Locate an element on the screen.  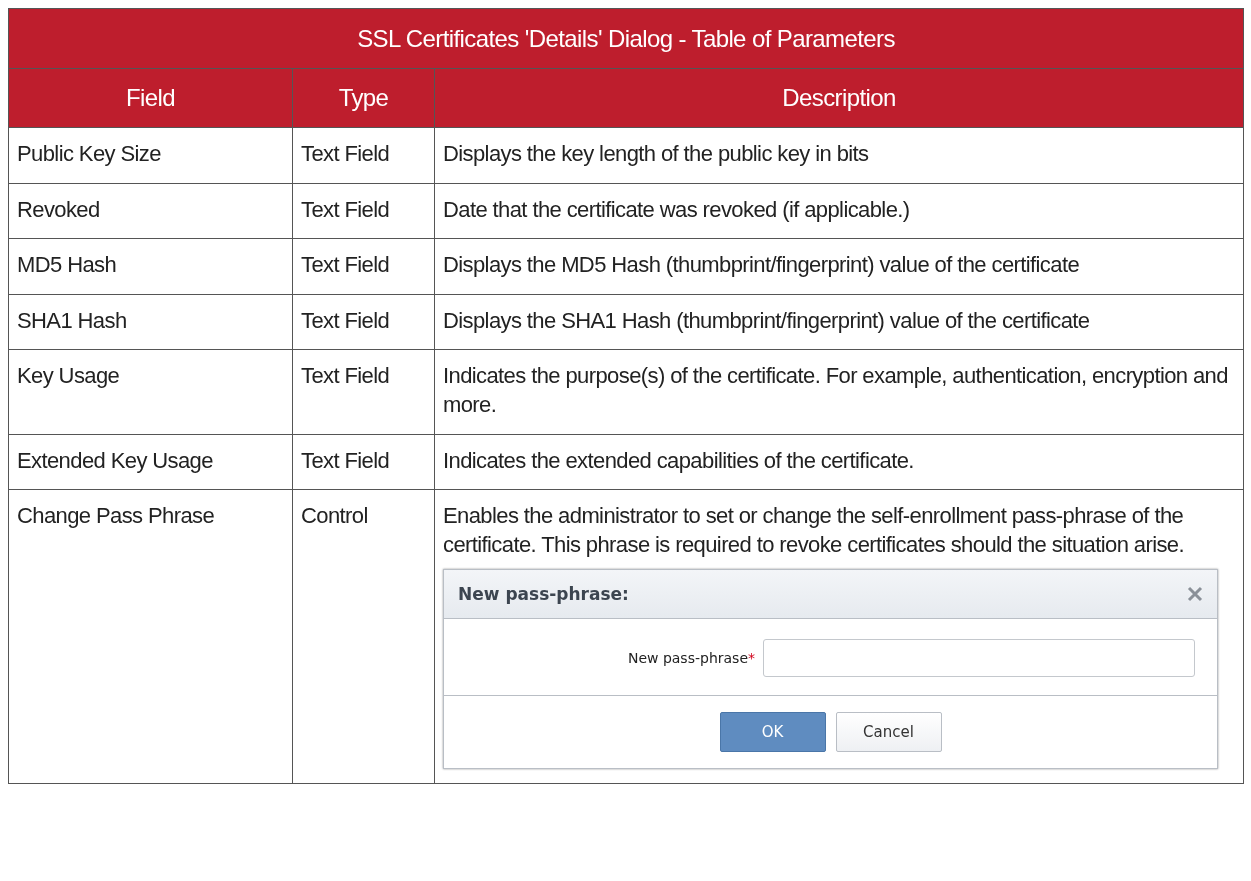
dialog-title: New pass-phrase: is located at coordinates (543, 594).